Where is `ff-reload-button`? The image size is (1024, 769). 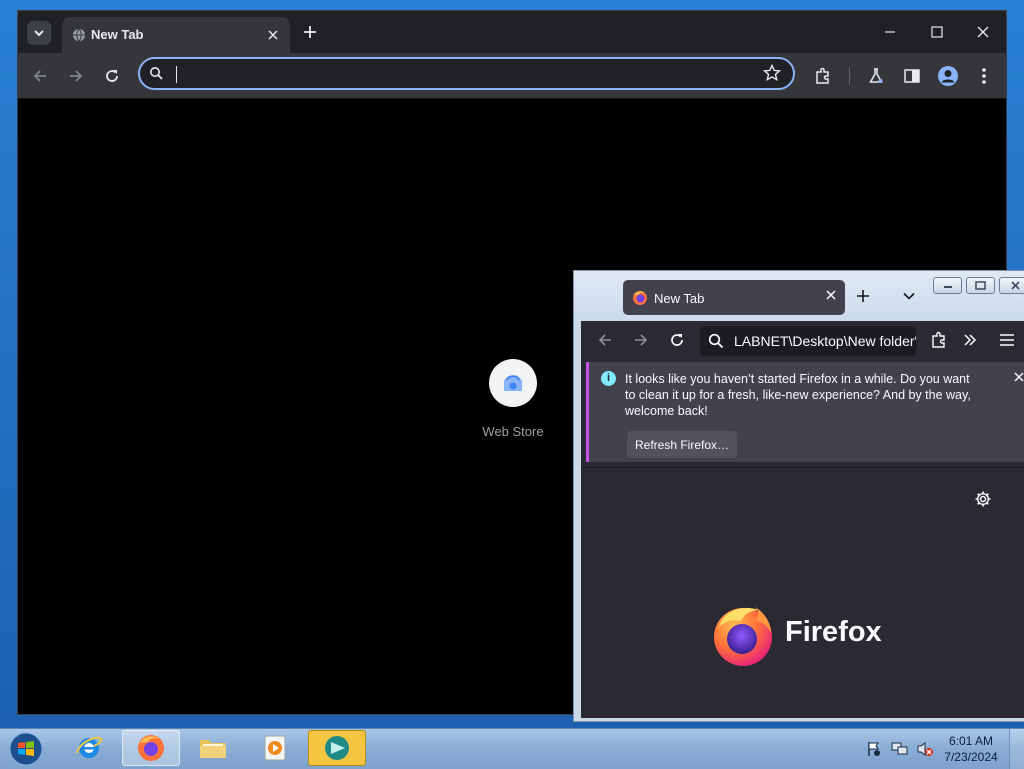
ff-reload-button is located at coordinates (677, 340).